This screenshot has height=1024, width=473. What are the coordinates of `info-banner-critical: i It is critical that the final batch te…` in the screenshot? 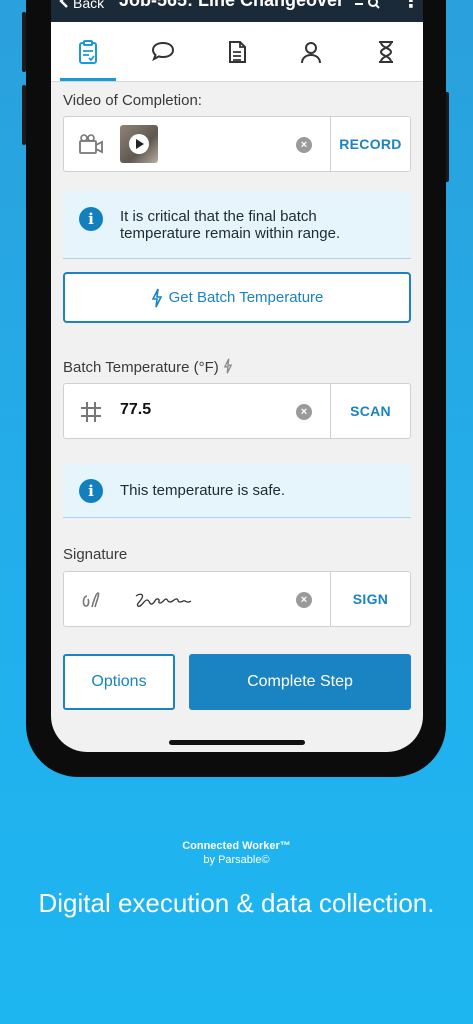 It's located at (237, 225).